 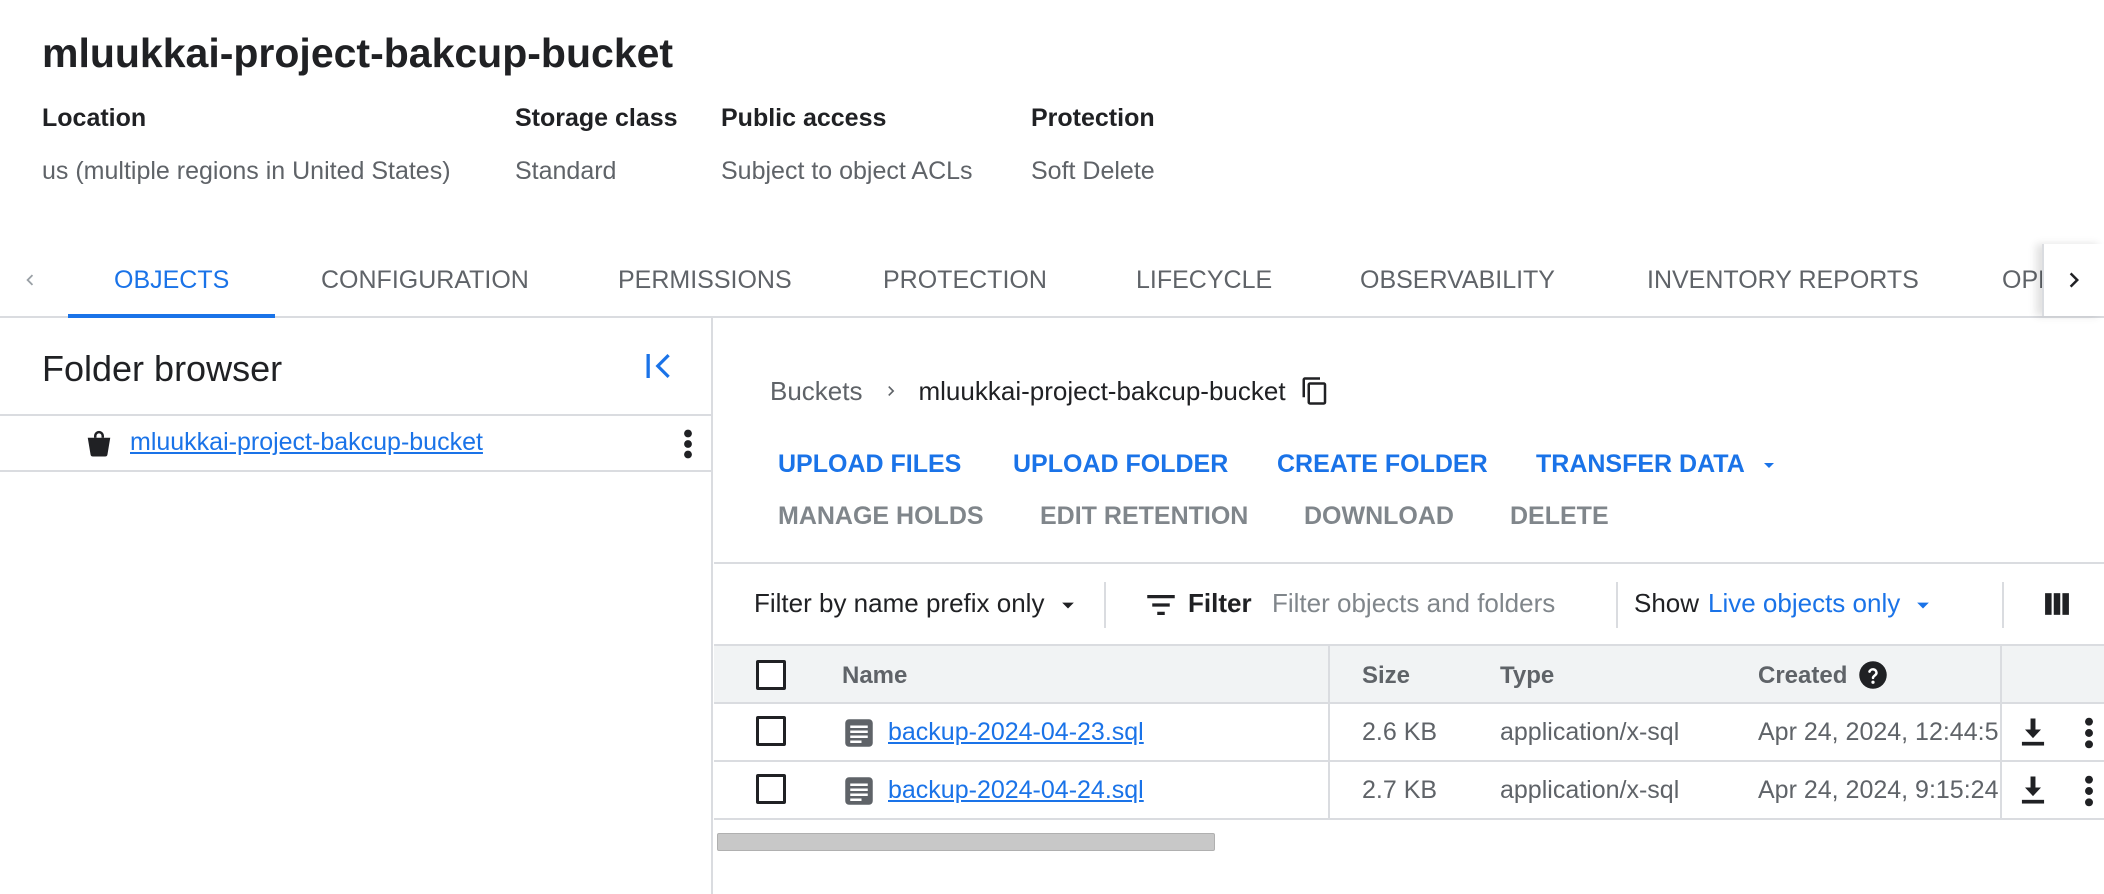 I want to click on tab-observability: OBSERVABILITY, so click(x=1457, y=280).